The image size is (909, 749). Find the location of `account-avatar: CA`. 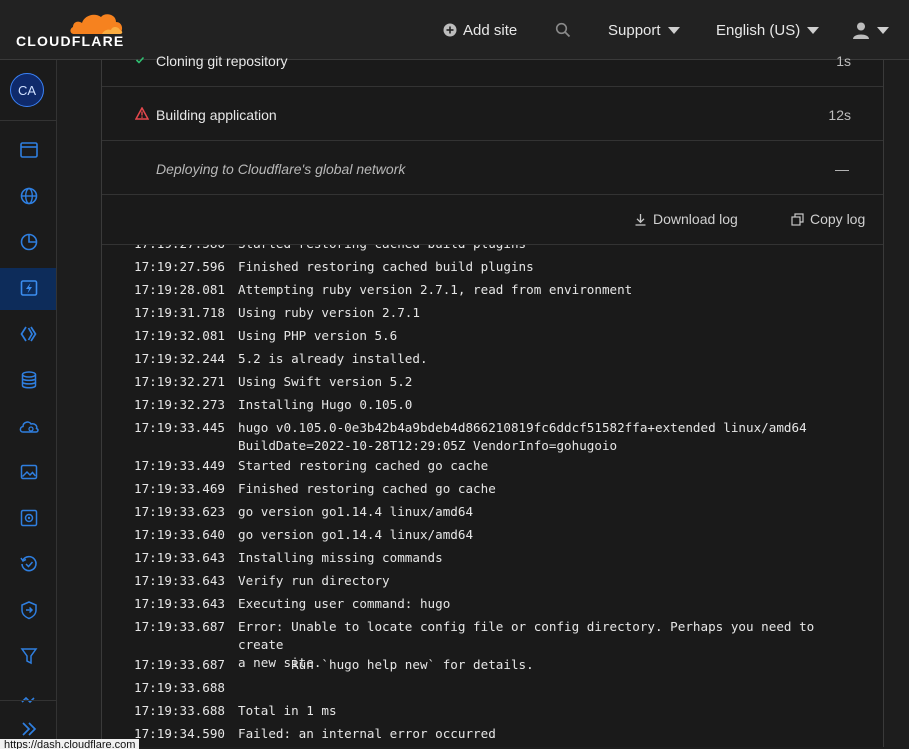

account-avatar: CA is located at coordinates (27, 90).